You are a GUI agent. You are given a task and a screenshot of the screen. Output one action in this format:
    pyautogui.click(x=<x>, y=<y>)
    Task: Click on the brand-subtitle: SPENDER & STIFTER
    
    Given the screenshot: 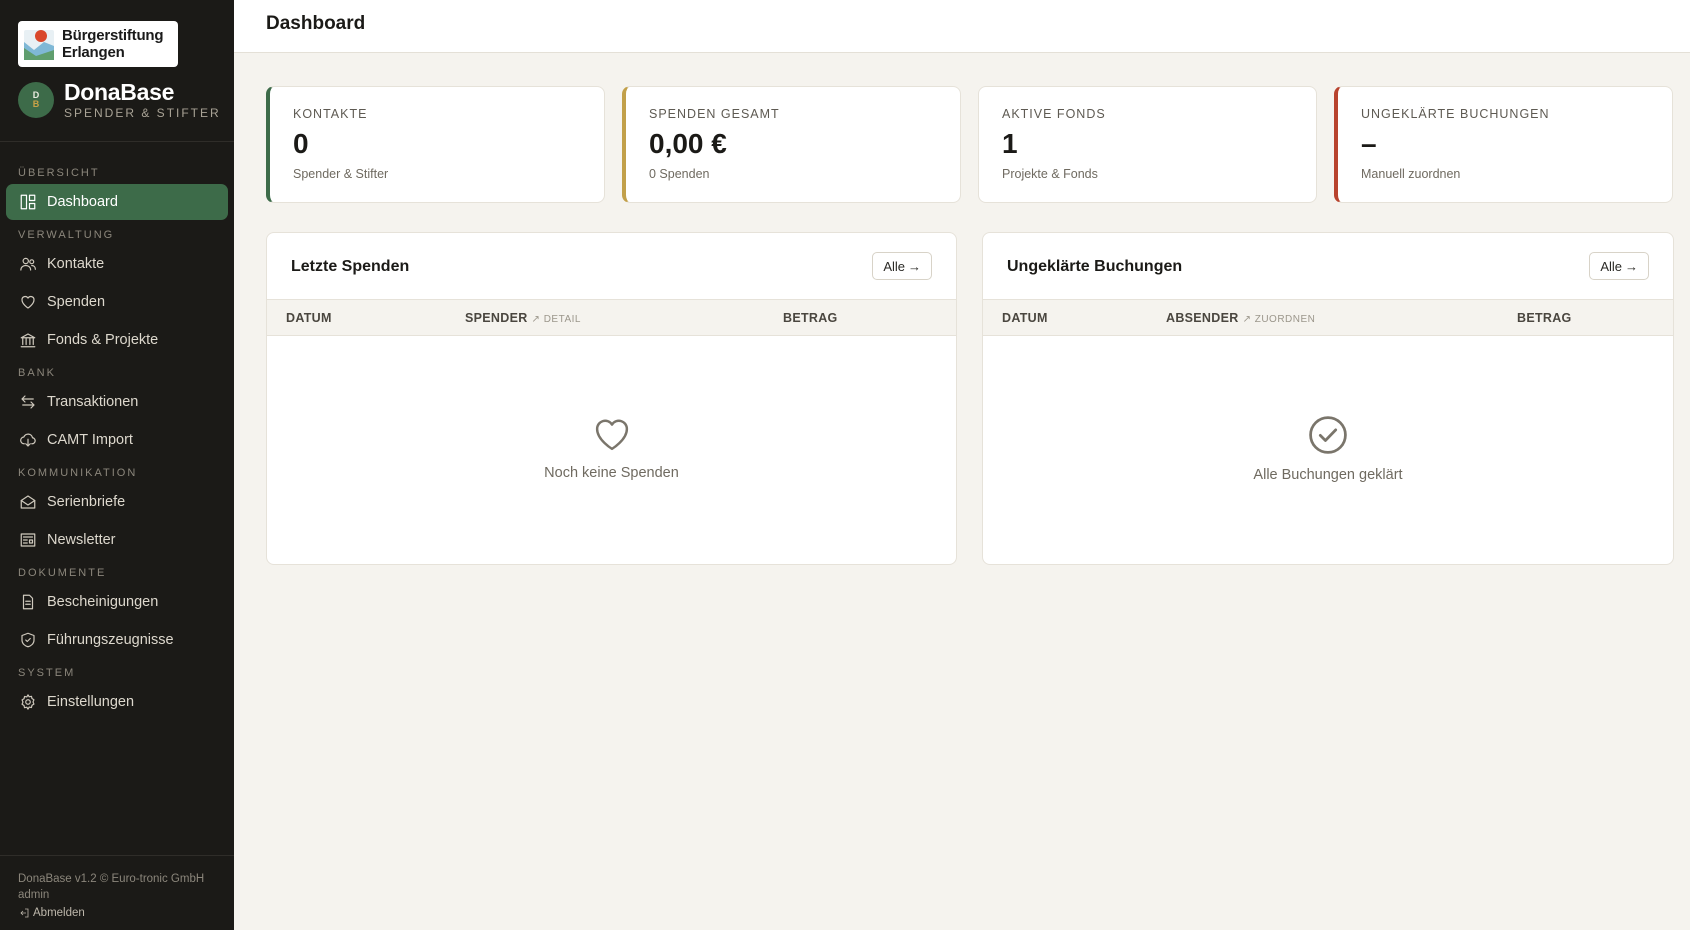 What is the action you would take?
    pyautogui.click(x=142, y=113)
    